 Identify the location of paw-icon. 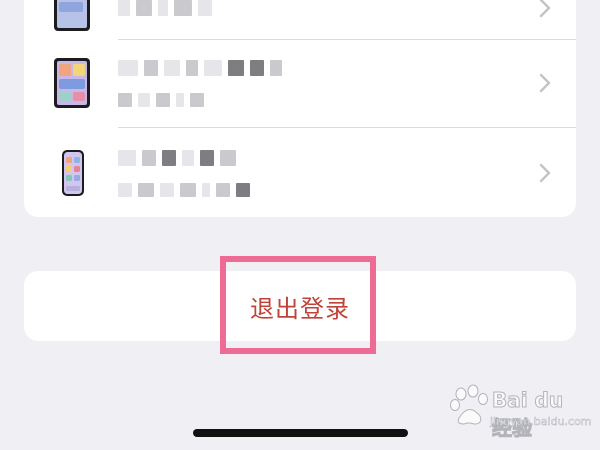
(469, 404).